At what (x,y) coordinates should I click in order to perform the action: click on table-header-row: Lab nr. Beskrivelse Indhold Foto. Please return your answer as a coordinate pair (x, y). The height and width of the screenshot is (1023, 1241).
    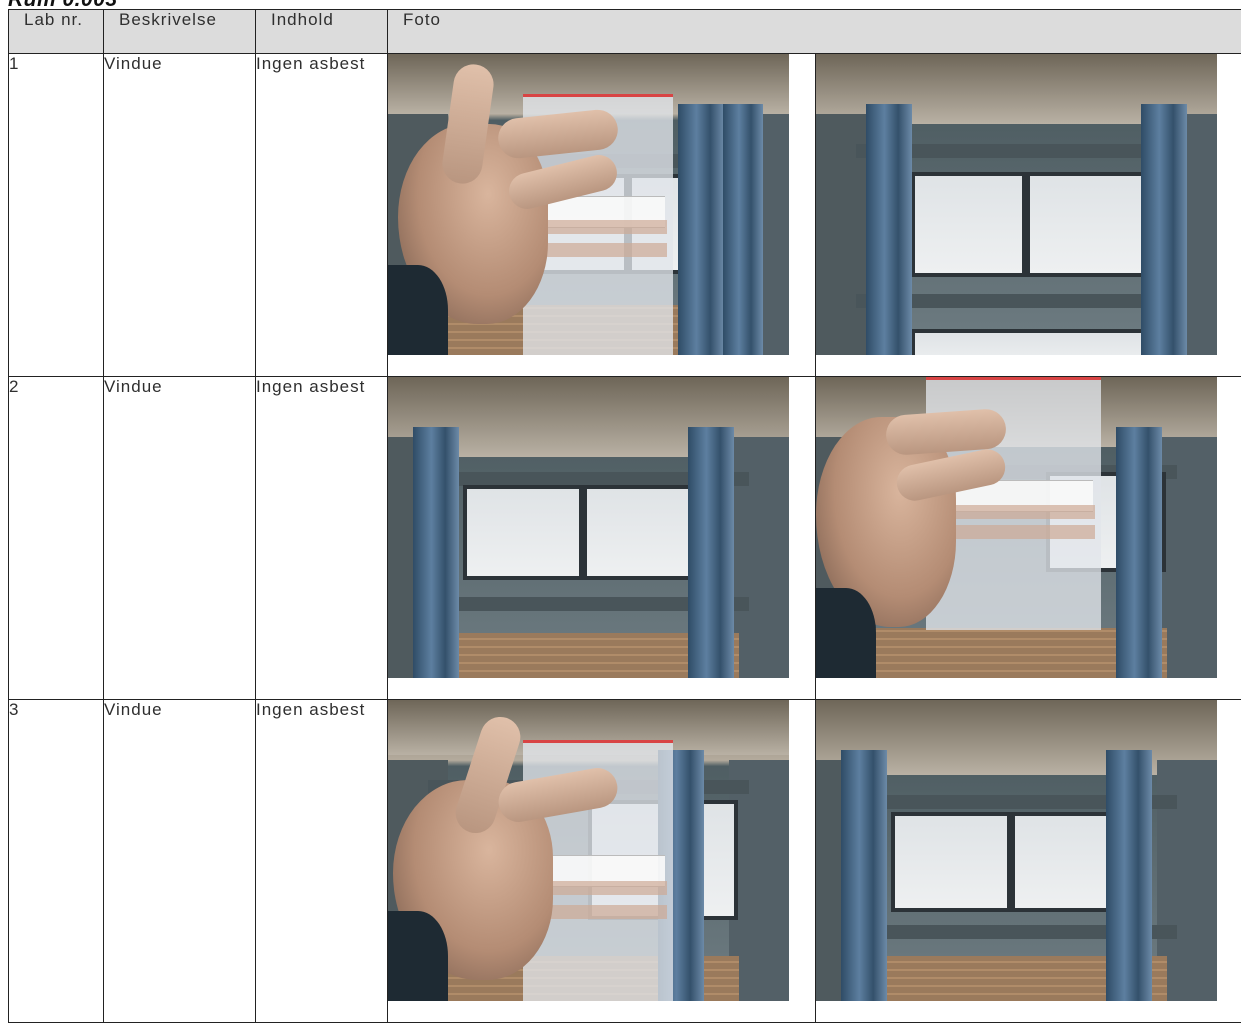
    Looking at the image, I should click on (625, 32).